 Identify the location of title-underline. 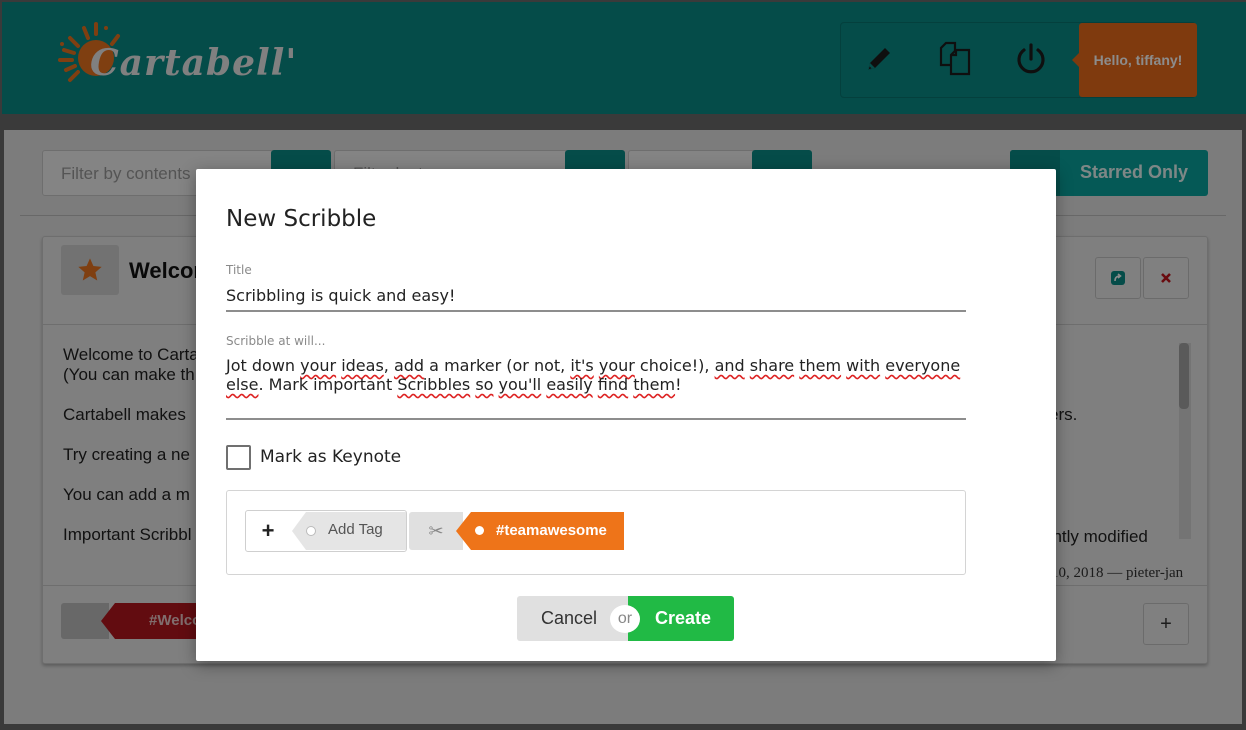
(596, 311).